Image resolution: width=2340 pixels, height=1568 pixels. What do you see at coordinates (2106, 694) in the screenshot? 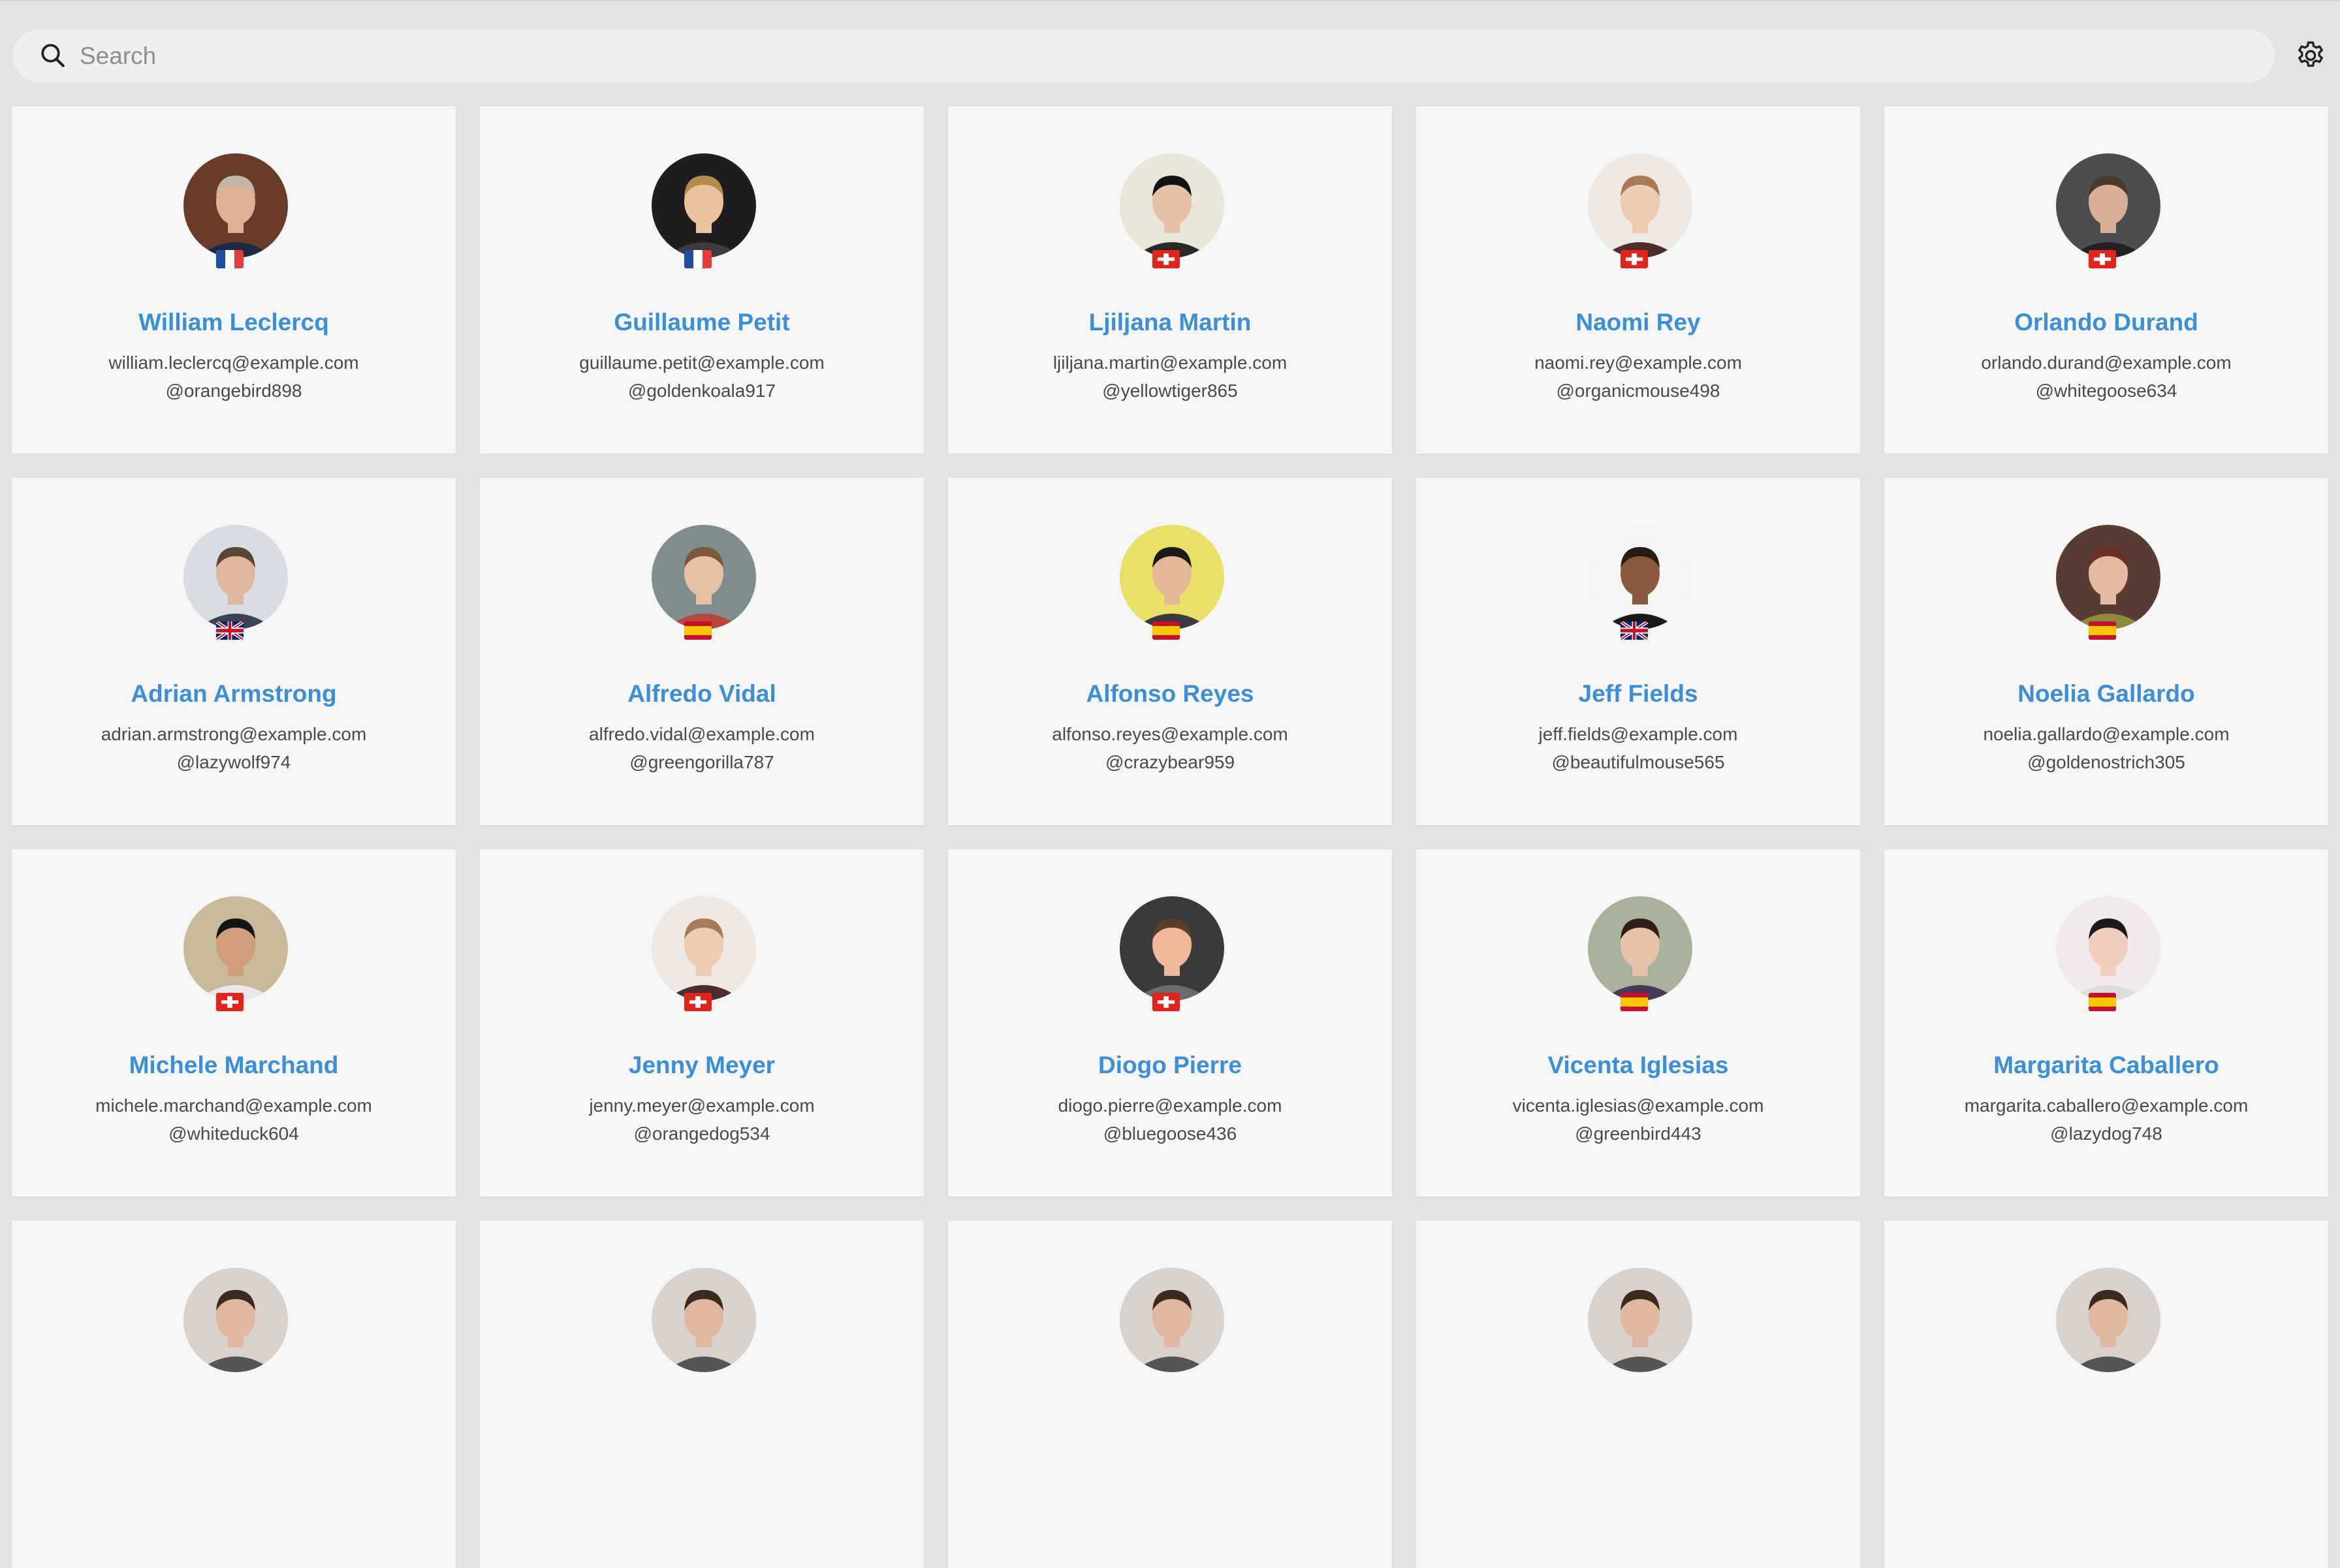
I see `user-name: Noelia Gallardo` at bounding box center [2106, 694].